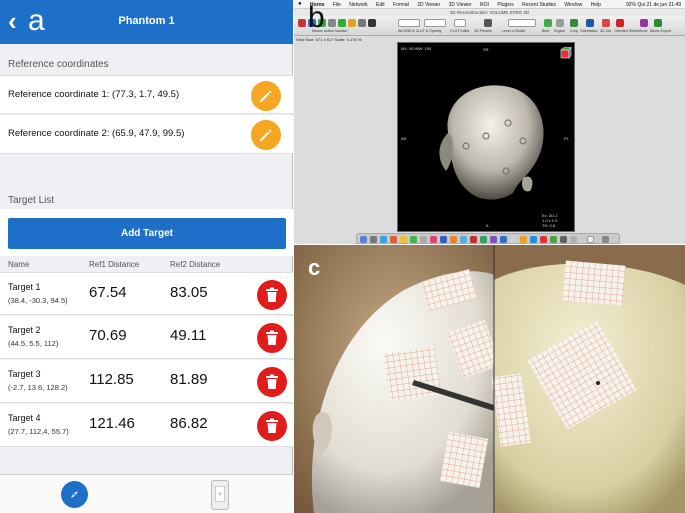 Image resolution: width=685 pixels, height=513 pixels. I want to click on edit-reference-2-button, so click(266, 135).